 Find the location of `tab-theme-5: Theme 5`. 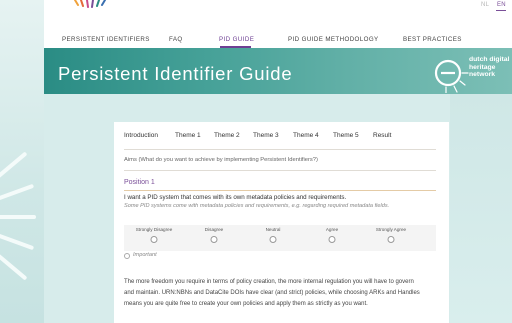

tab-theme-5: Theme 5 is located at coordinates (346, 135).